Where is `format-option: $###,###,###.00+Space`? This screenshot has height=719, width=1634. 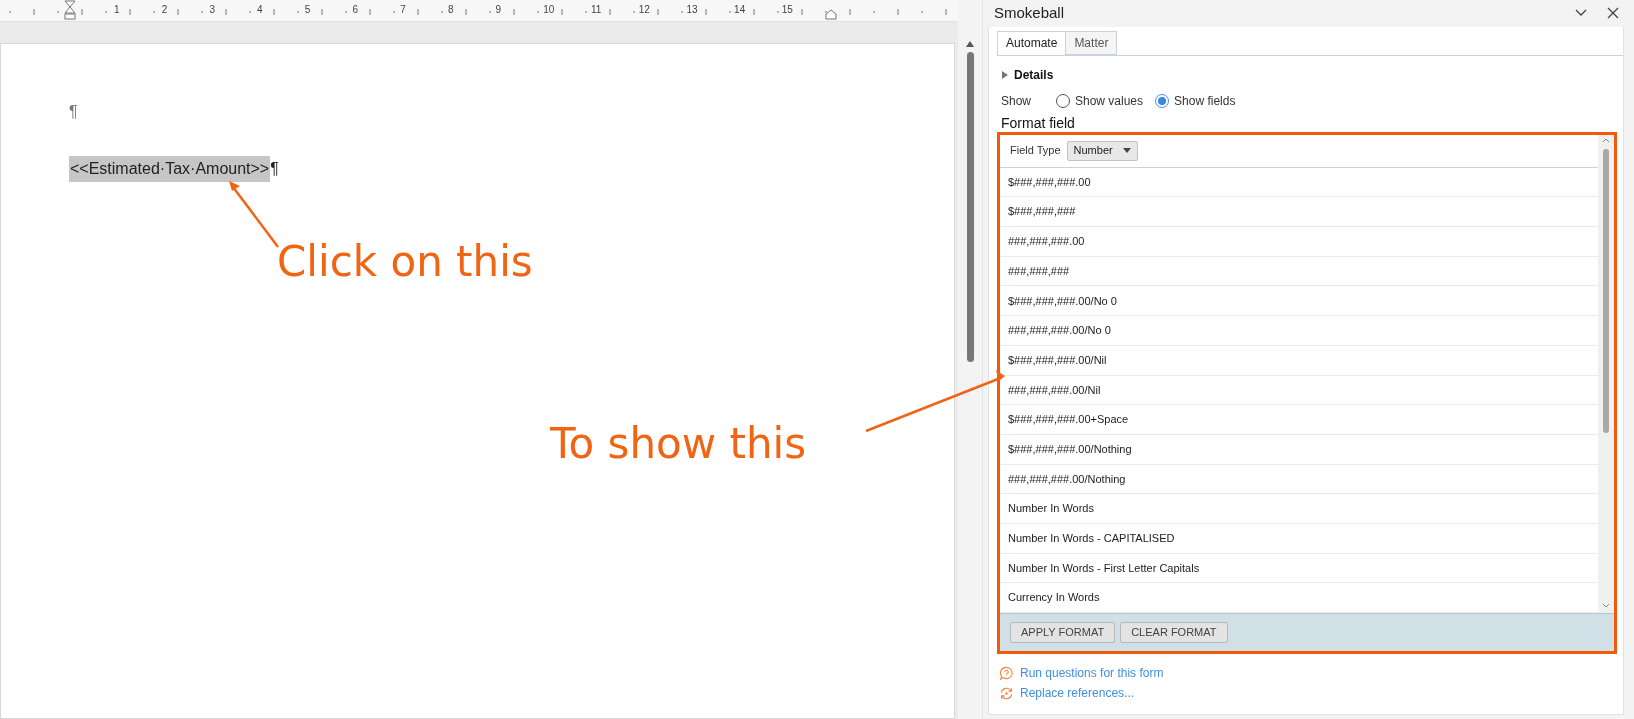
format-option: $###,###,###.00+Space is located at coordinates (1299, 420).